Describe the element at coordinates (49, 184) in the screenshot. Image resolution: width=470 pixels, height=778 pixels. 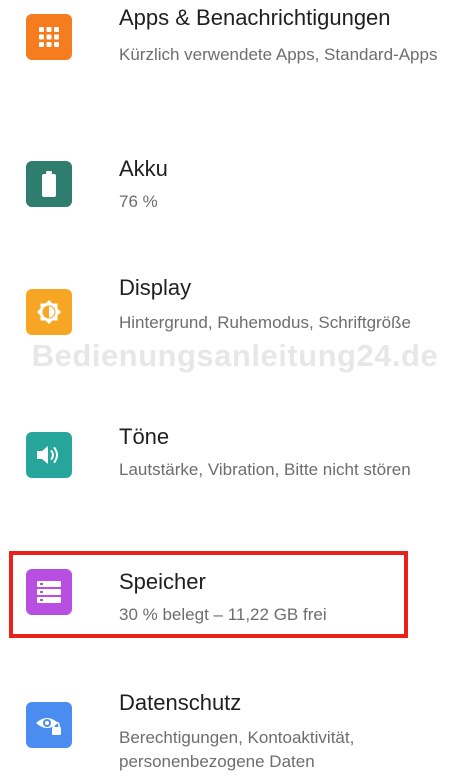
I see `battery-icon` at that location.